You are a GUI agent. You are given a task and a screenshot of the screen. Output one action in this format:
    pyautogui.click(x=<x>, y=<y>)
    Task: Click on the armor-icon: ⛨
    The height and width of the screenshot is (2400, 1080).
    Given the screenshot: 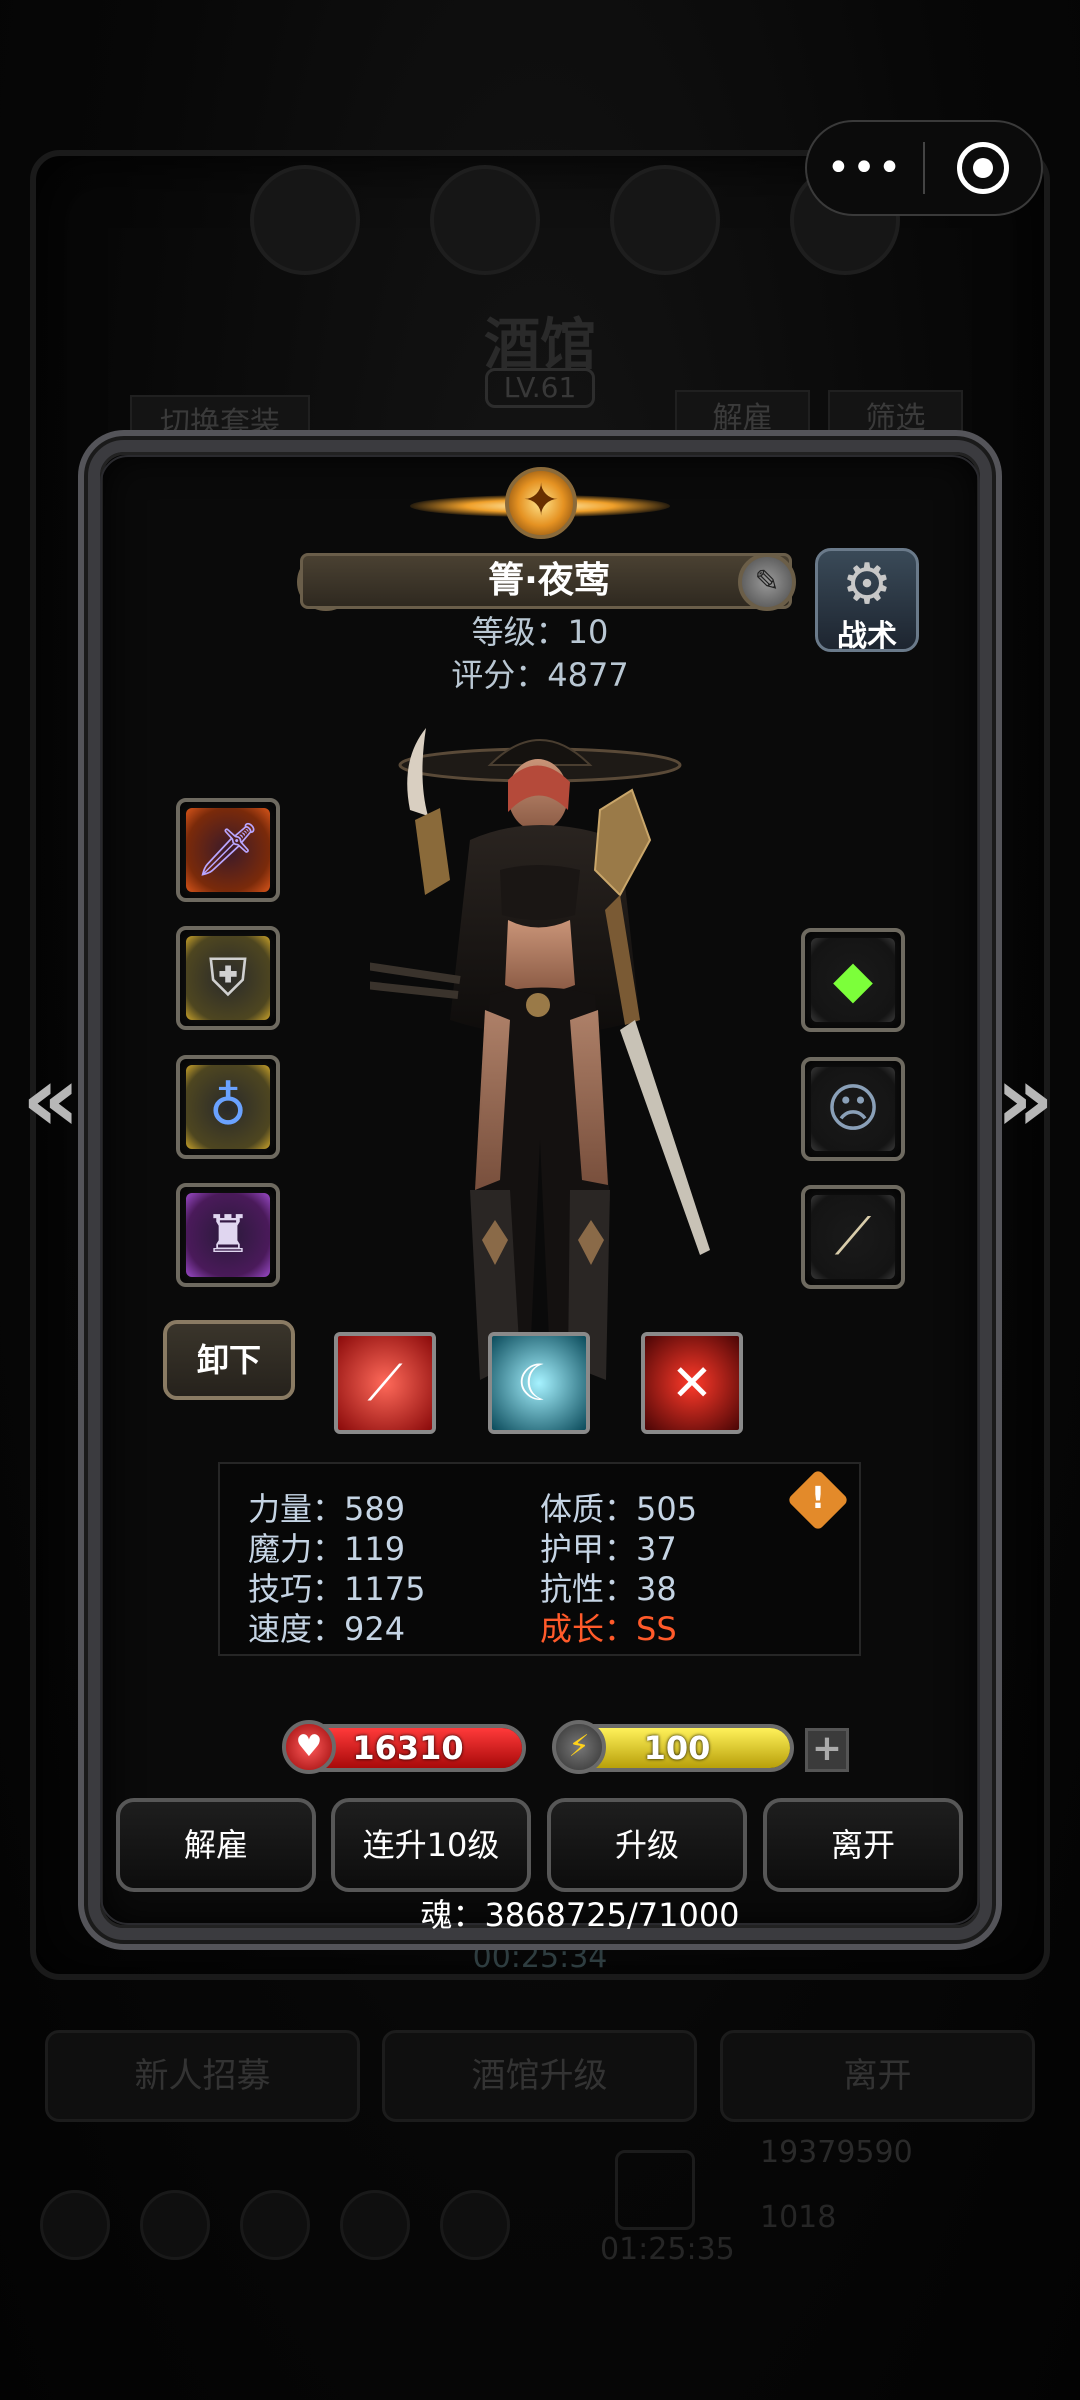 What is the action you would take?
    pyautogui.click(x=228, y=978)
    